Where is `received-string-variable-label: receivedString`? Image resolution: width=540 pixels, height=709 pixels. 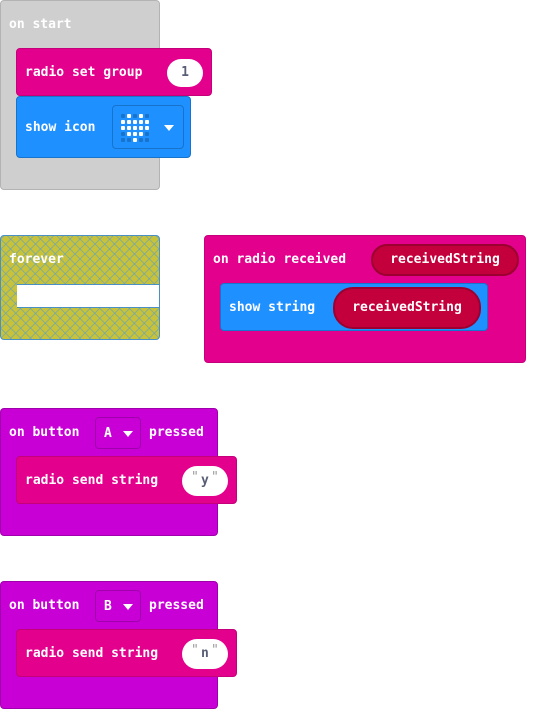
received-string-variable-label: receivedString is located at coordinates (407, 307).